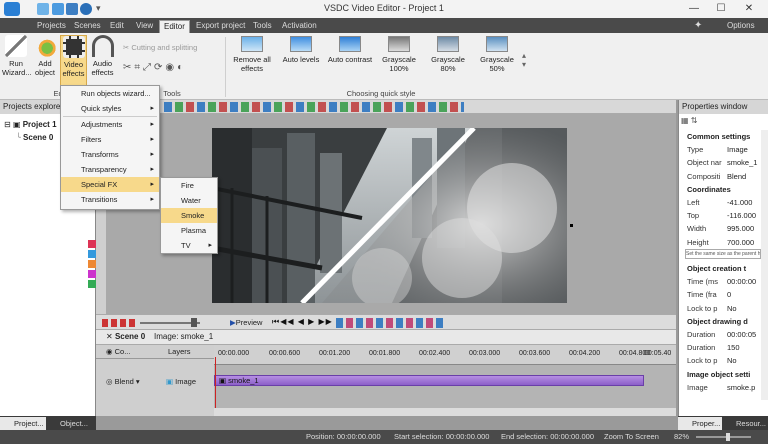 The image size is (768, 444). I want to click on menu-item-fire: Fire, so click(189, 185).